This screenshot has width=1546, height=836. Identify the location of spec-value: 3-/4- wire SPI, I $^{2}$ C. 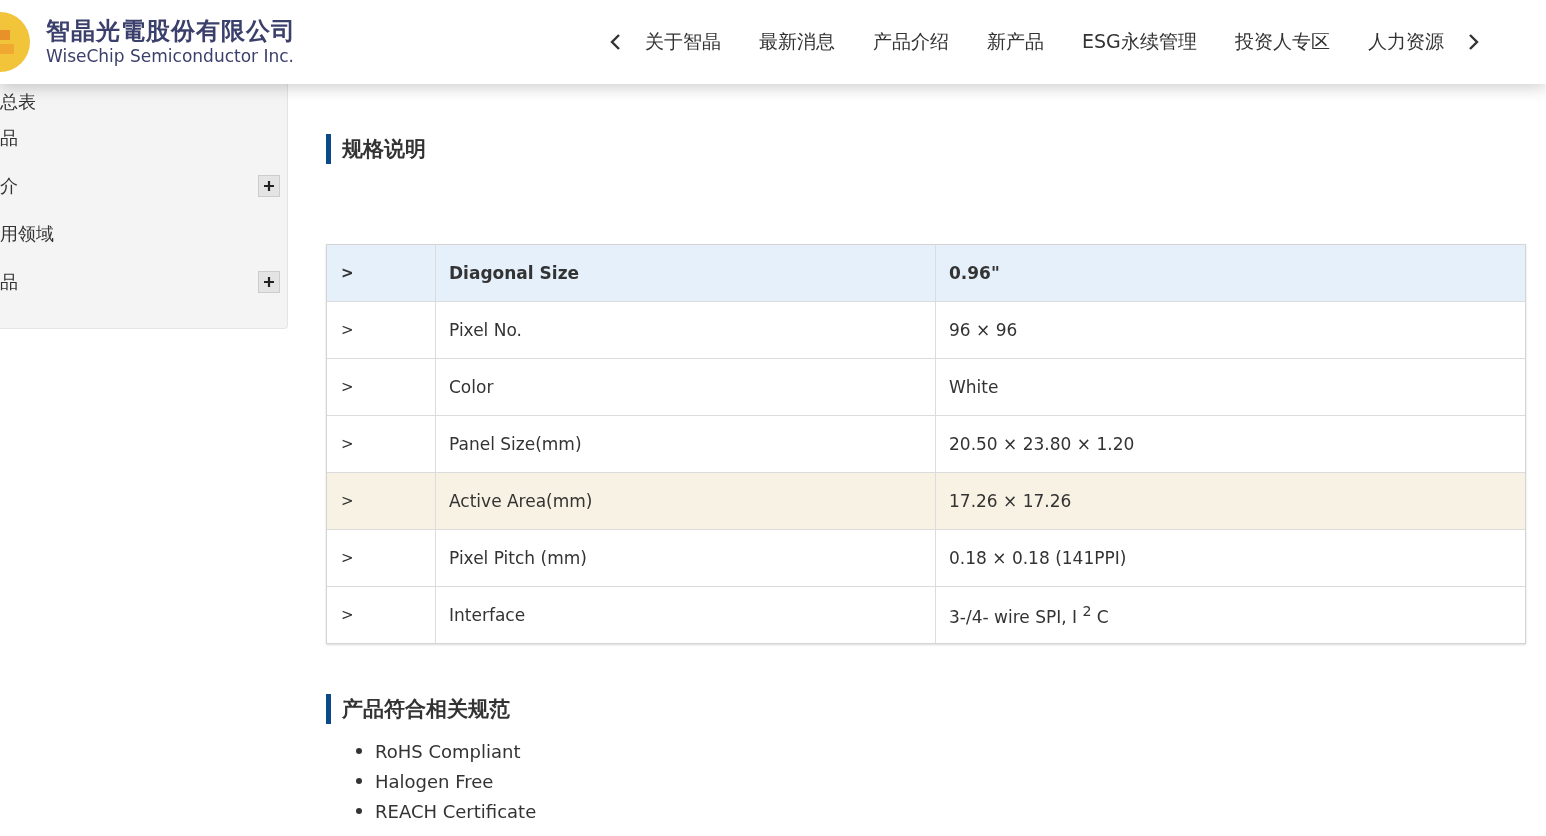
(1029, 615).